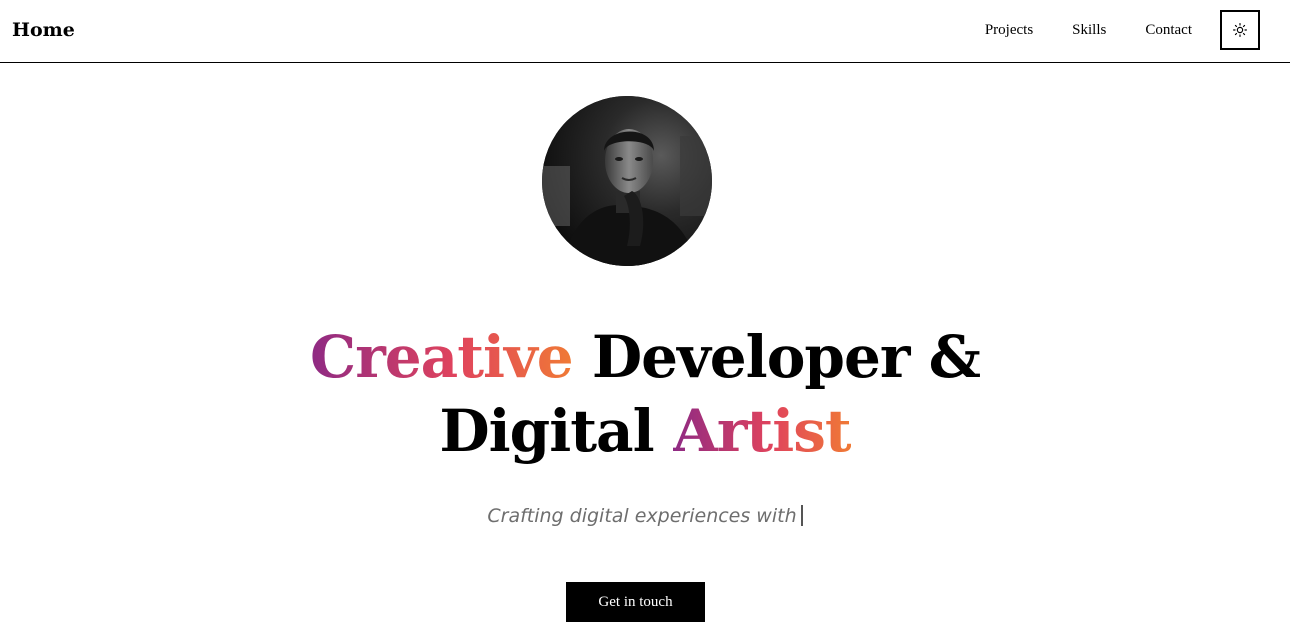  What do you see at coordinates (801, 515) in the screenshot?
I see `typing-cursor` at bounding box center [801, 515].